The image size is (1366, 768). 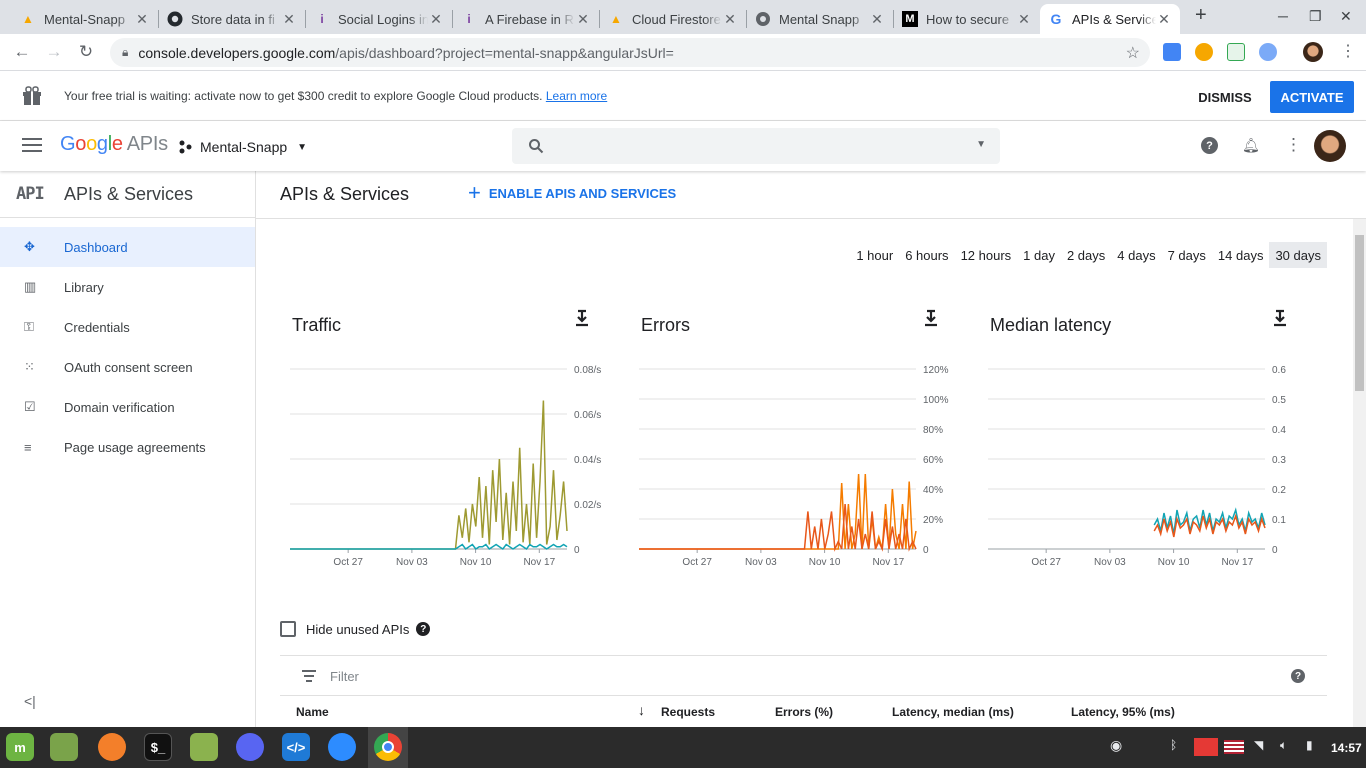 What do you see at coordinates (32, 146) in the screenshot?
I see `hamburger-menu-icon` at bounding box center [32, 146].